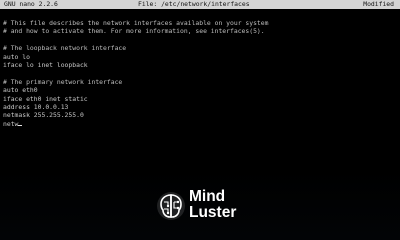 The image size is (400, 240). Describe the element at coordinates (171, 206) in the screenshot. I see `brain-icon` at that location.